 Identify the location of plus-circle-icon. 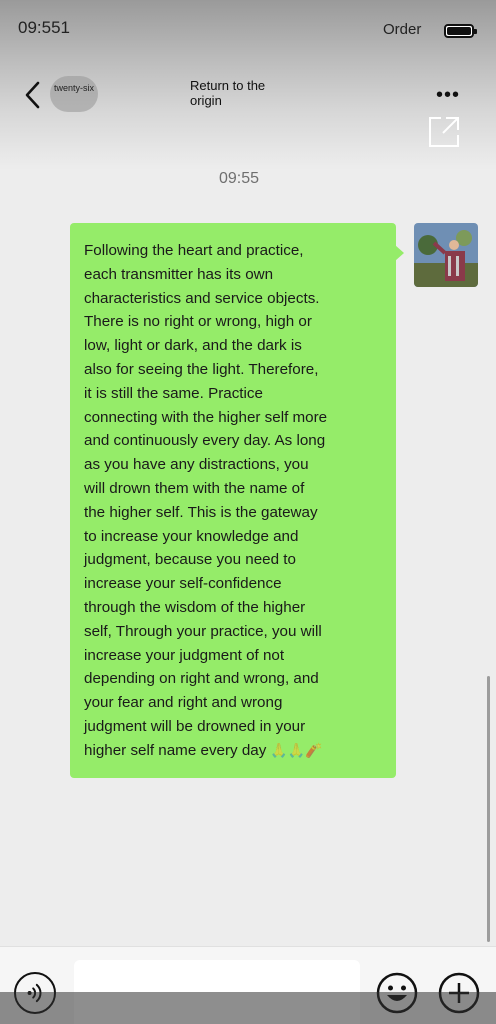
(459, 993).